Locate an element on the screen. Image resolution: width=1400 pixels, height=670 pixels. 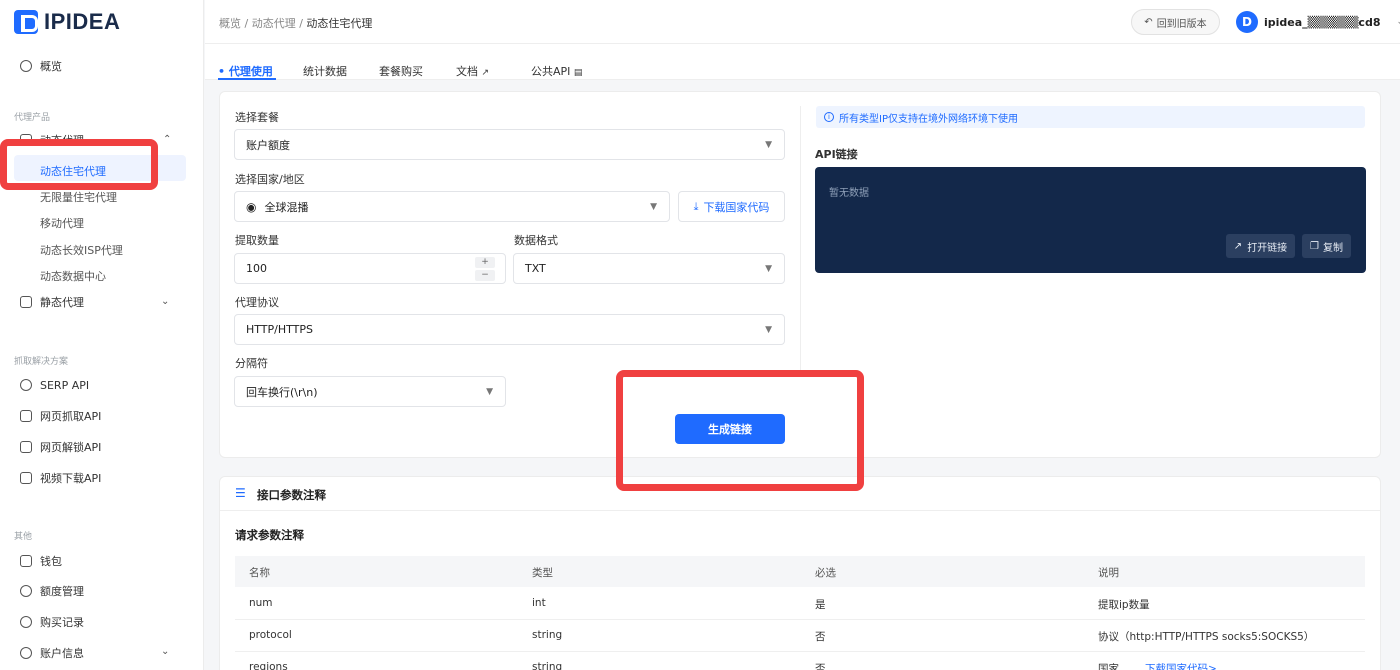
user-menu: D ipidea_▒▒▒▒▒▒cd8 ⌄ is located at coordinates (1318, 22).